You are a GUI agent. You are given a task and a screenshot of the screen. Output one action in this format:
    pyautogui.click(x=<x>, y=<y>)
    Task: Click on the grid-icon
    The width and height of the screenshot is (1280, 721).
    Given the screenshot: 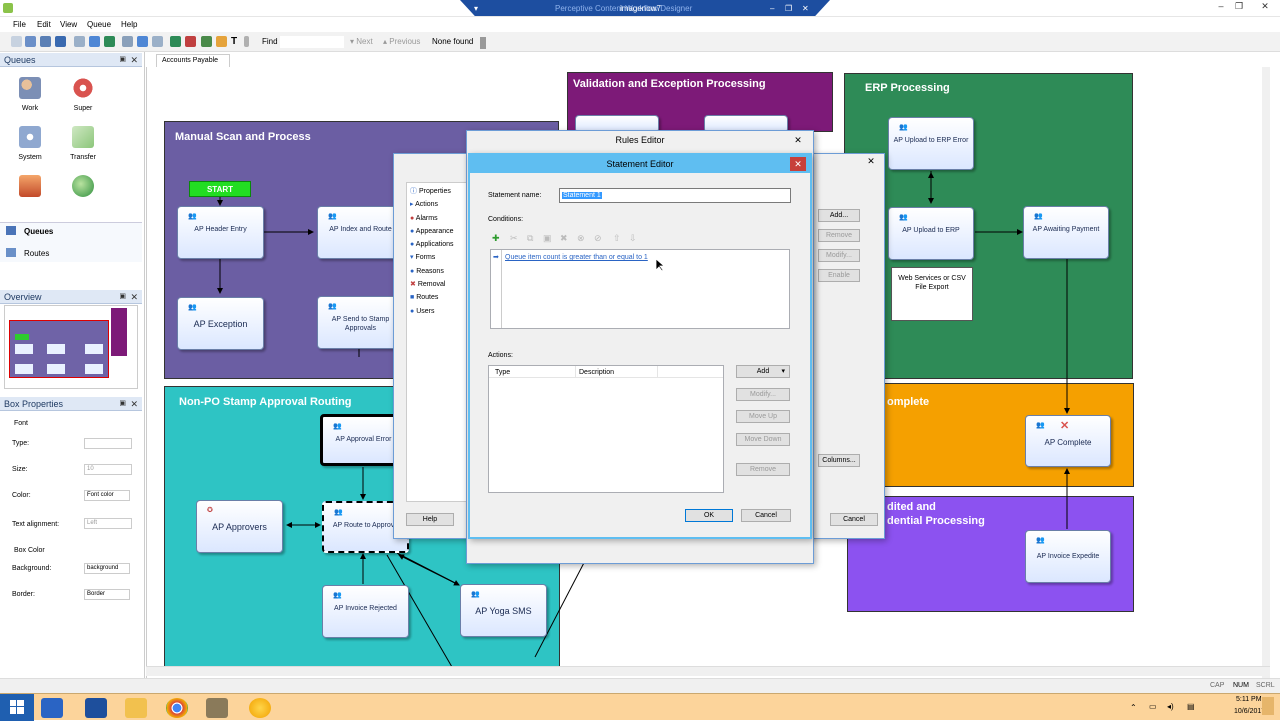 What is the action you would take?
    pyautogui.click(x=16, y=41)
    